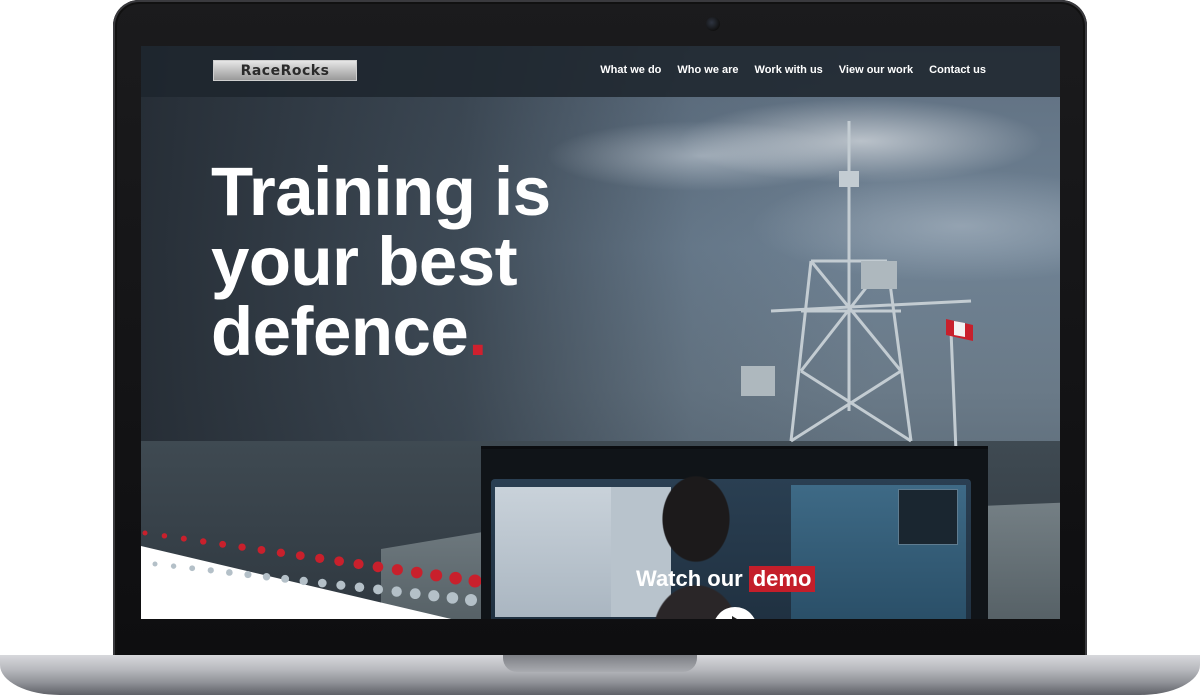 The height and width of the screenshot is (695, 1200). Describe the element at coordinates (789, 70) in the screenshot. I see `nav-link-work-with-us: Work with us` at that location.